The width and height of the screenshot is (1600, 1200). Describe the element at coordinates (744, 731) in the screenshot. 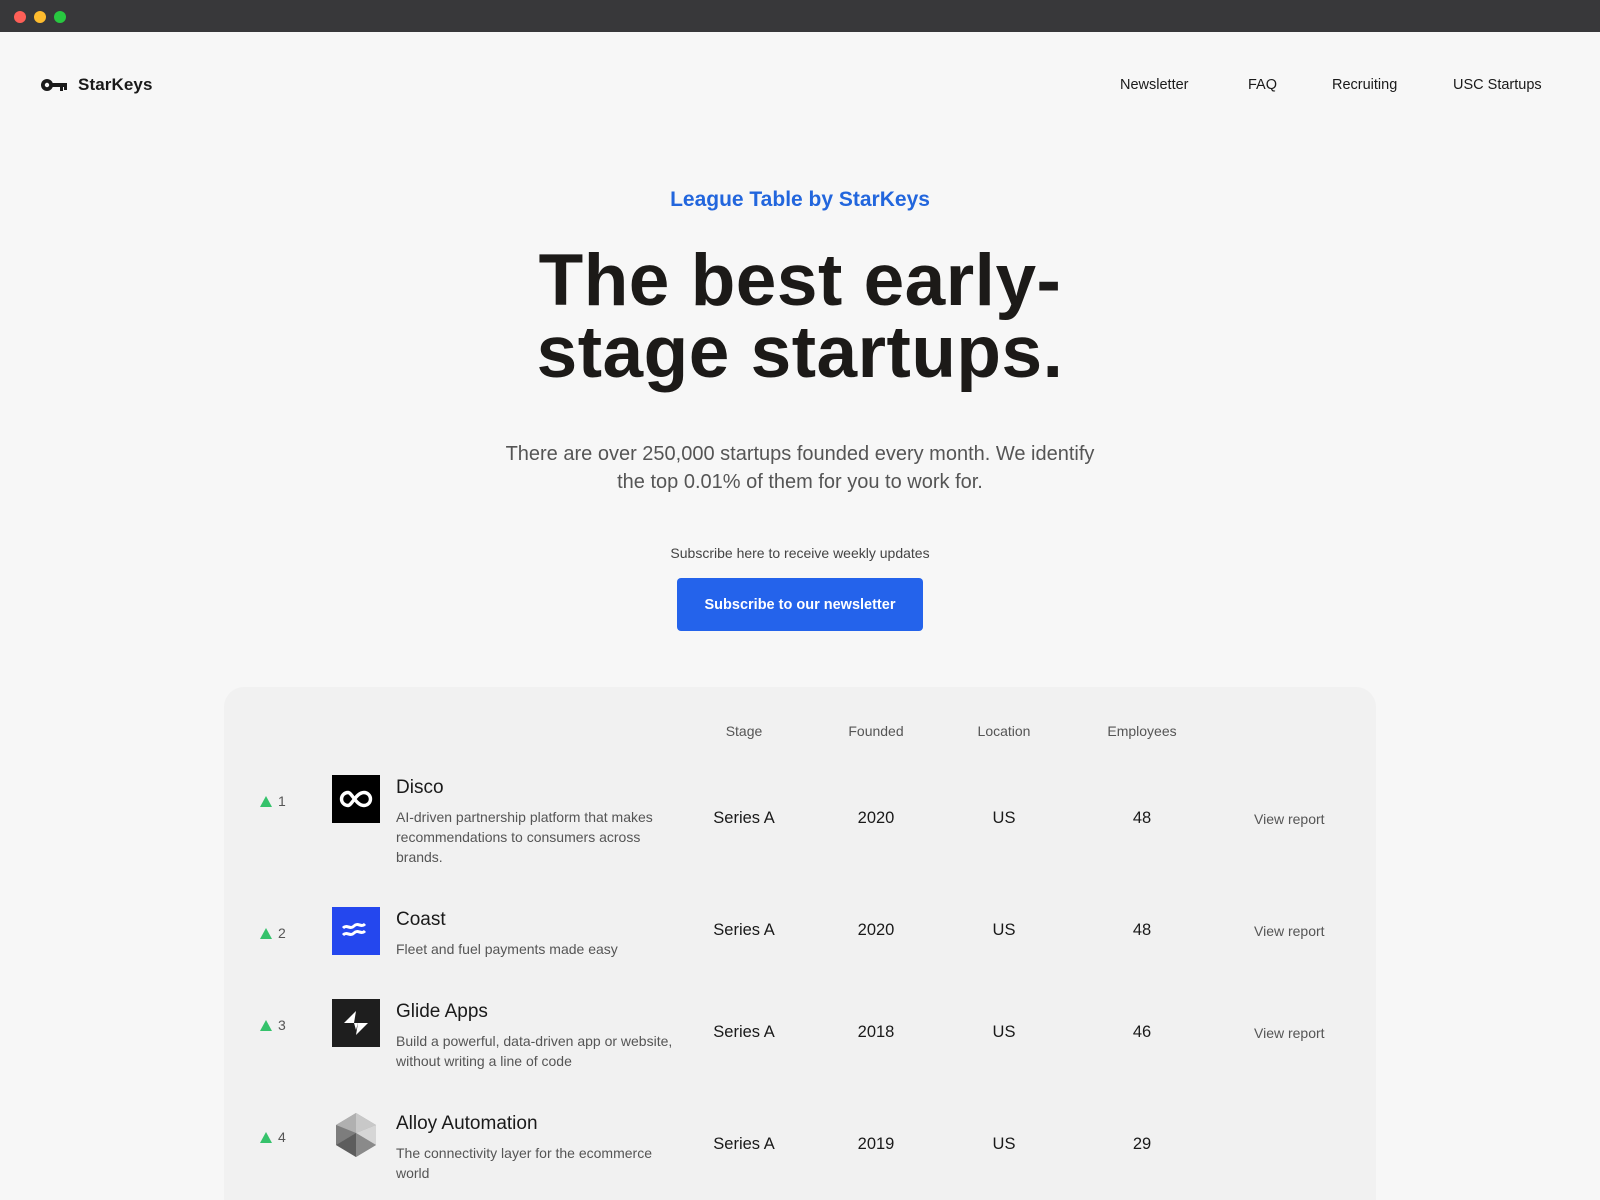

I see `column-header-stage: Stage` at that location.